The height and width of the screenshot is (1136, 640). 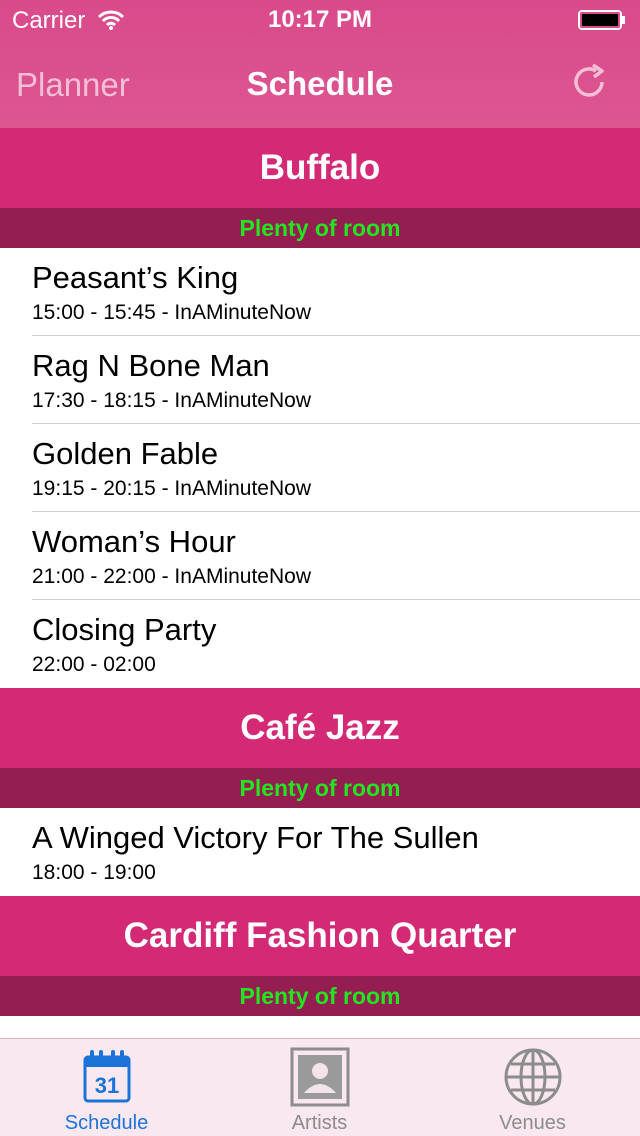 What do you see at coordinates (106, 1123) in the screenshot?
I see `tab-label: Schedule` at bounding box center [106, 1123].